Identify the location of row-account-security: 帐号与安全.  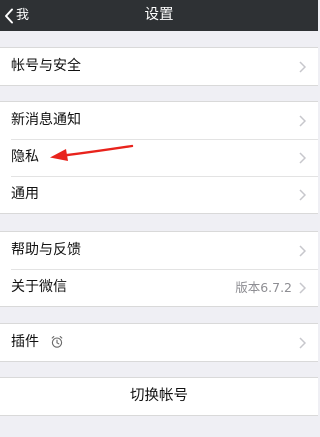
(159, 66).